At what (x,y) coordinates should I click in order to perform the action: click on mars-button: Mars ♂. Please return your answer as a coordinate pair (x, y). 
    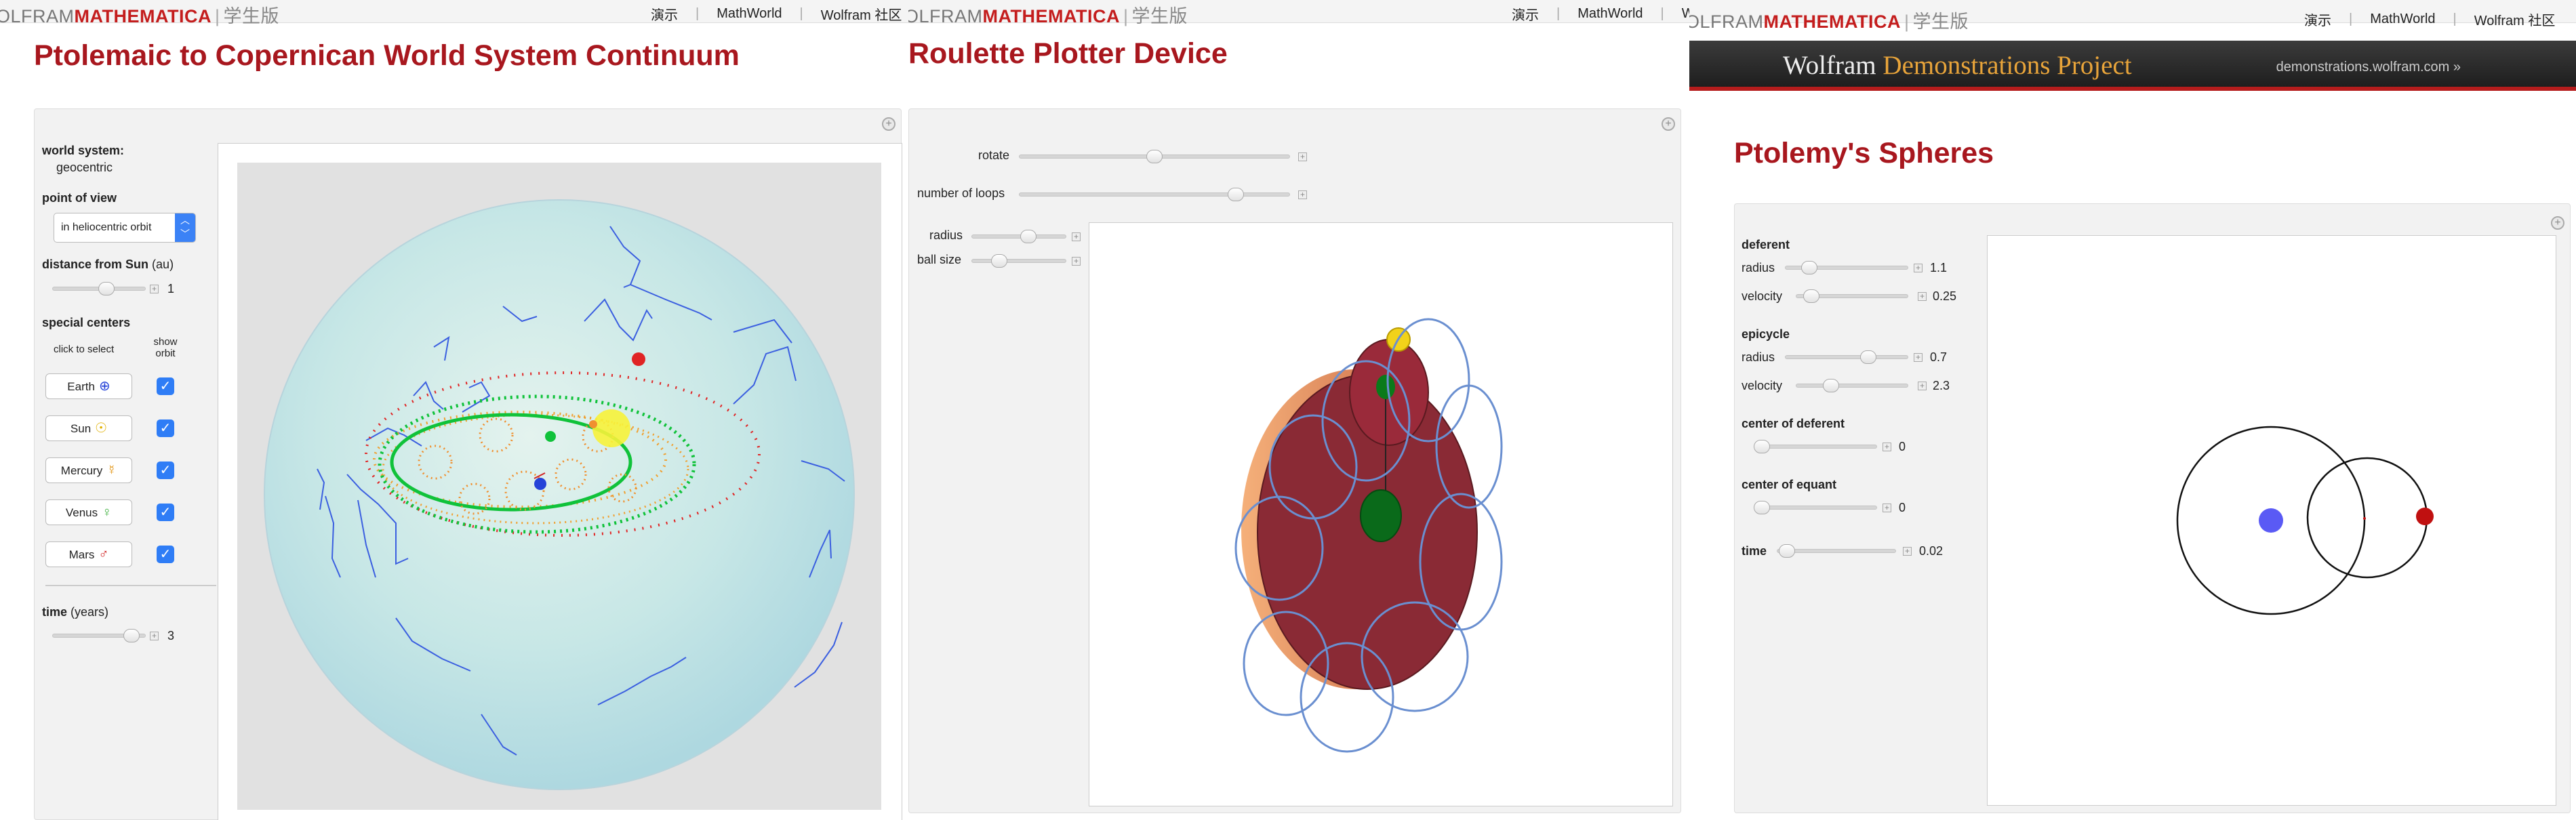
    Looking at the image, I should click on (88, 554).